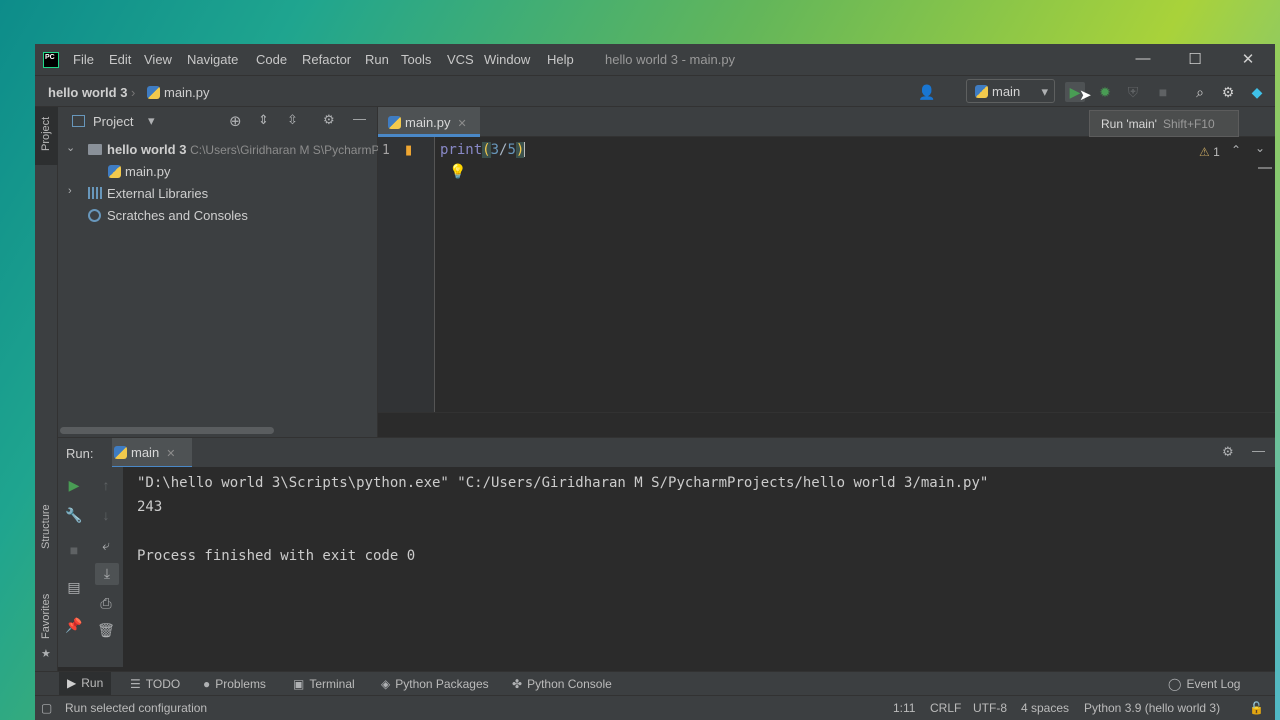  What do you see at coordinates (218, 194) in the screenshot?
I see `tree-external-libraries-row: › External Libraries` at bounding box center [218, 194].